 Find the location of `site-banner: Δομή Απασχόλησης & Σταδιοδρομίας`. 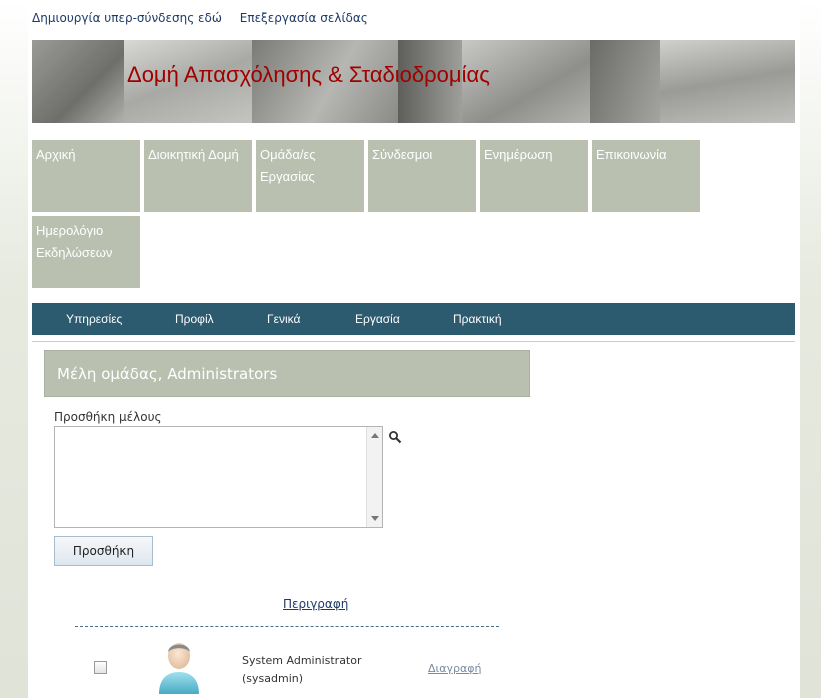

site-banner: Δομή Απασχόλησης & Σταδιοδρομίας is located at coordinates (413, 81).